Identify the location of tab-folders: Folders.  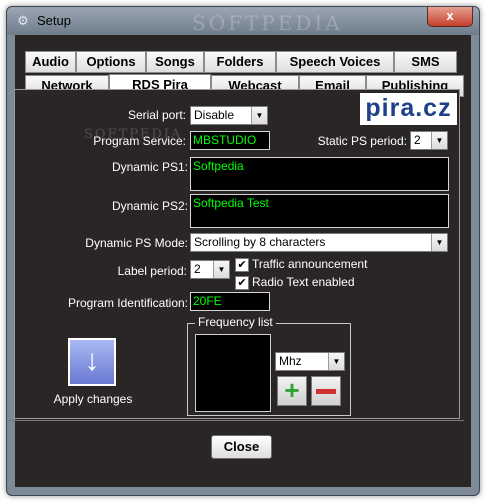
(240, 62).